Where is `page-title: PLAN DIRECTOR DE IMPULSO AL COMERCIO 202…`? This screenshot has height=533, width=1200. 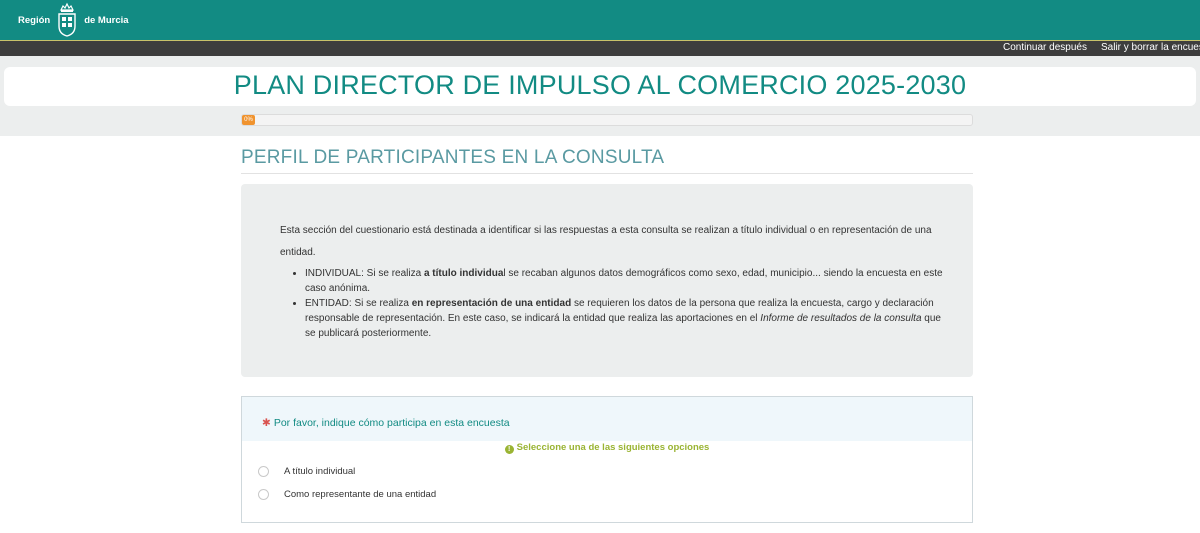
page-title: PLAN DIRECTOR DE IMPULSO AL COMERCIO 202… is located at coordinates (600, 85).